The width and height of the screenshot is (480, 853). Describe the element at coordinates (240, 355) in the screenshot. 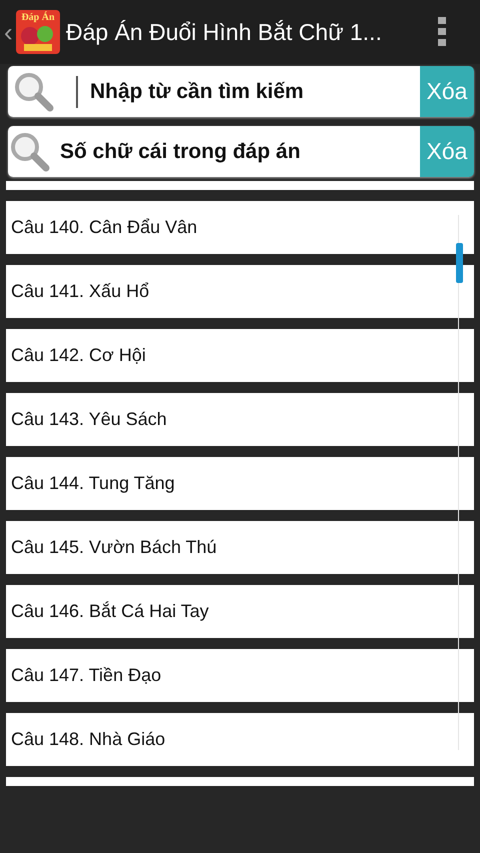

I see `answer-item: Câu 142. Cơ Hội` at that location.